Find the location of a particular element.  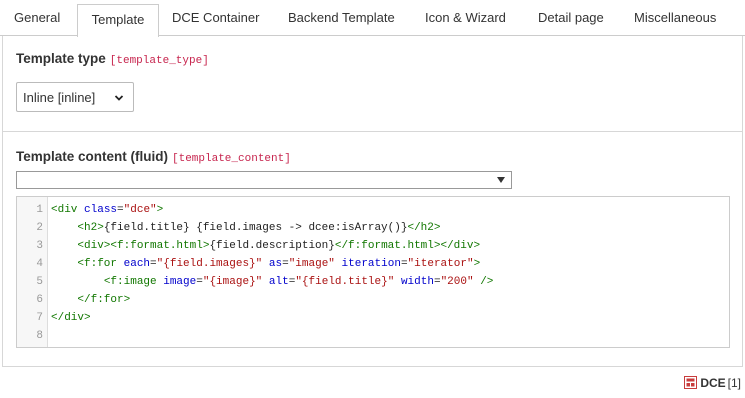

template-type-label: Template type [template_type] is located at coordinates (112, 59).